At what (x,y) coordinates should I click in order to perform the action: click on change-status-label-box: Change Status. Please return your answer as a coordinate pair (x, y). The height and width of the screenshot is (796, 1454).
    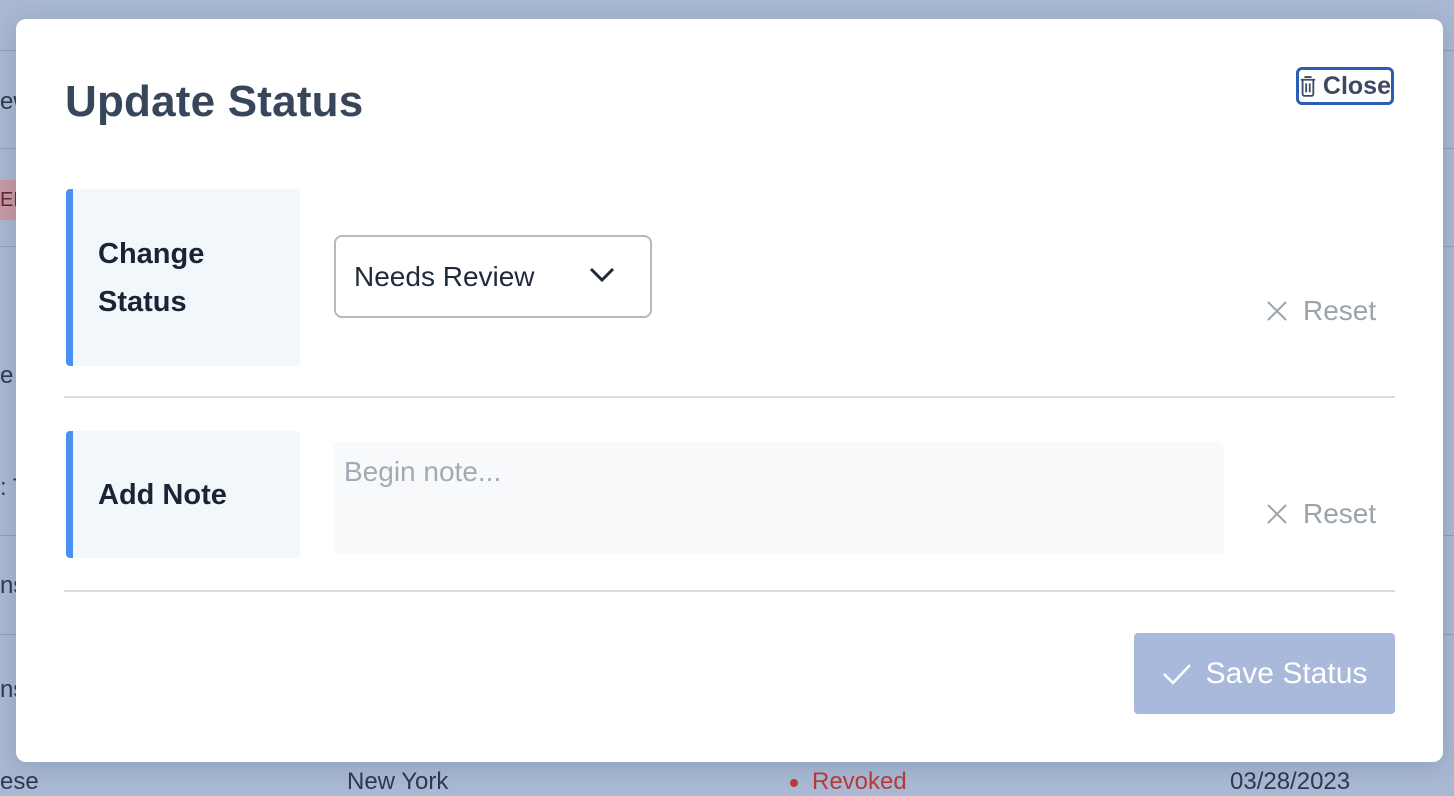
    Looking at the image, I should click on (183, 277).